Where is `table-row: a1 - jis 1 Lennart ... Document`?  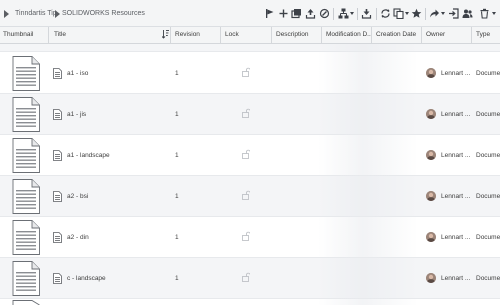 table-row: a1 - jis 1 Lennart ... Document is located at coordinates (250, 114).